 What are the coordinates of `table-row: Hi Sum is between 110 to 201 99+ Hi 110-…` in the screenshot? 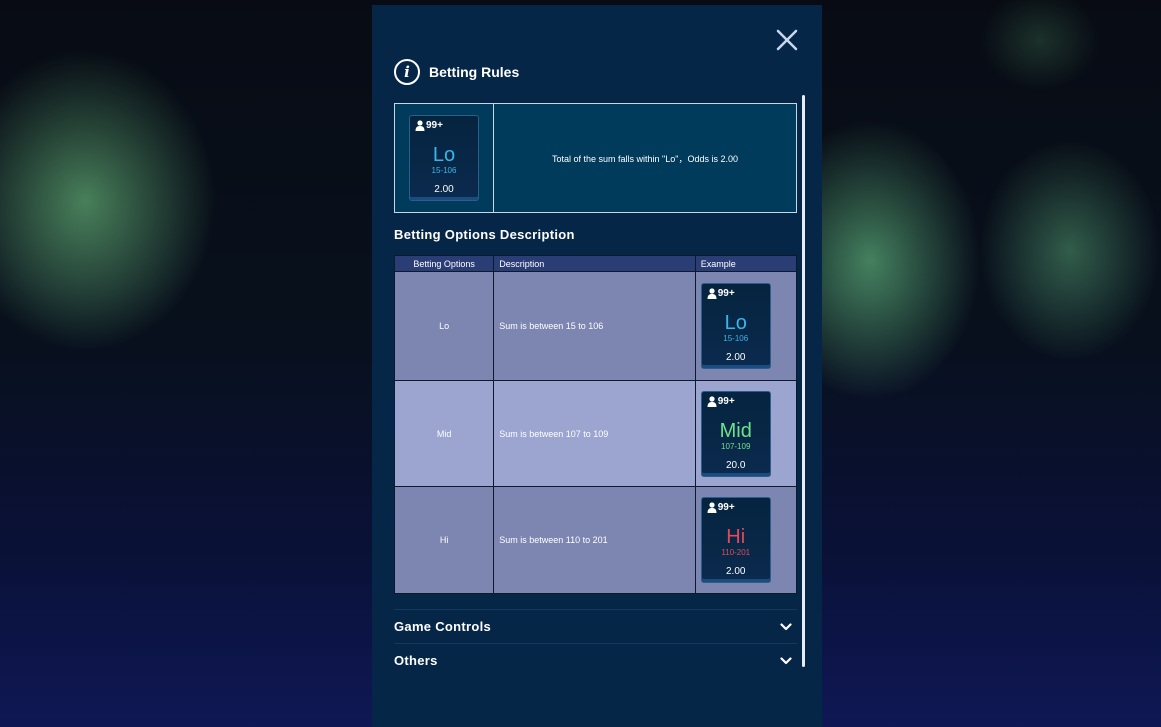 It's located at (596, 540).